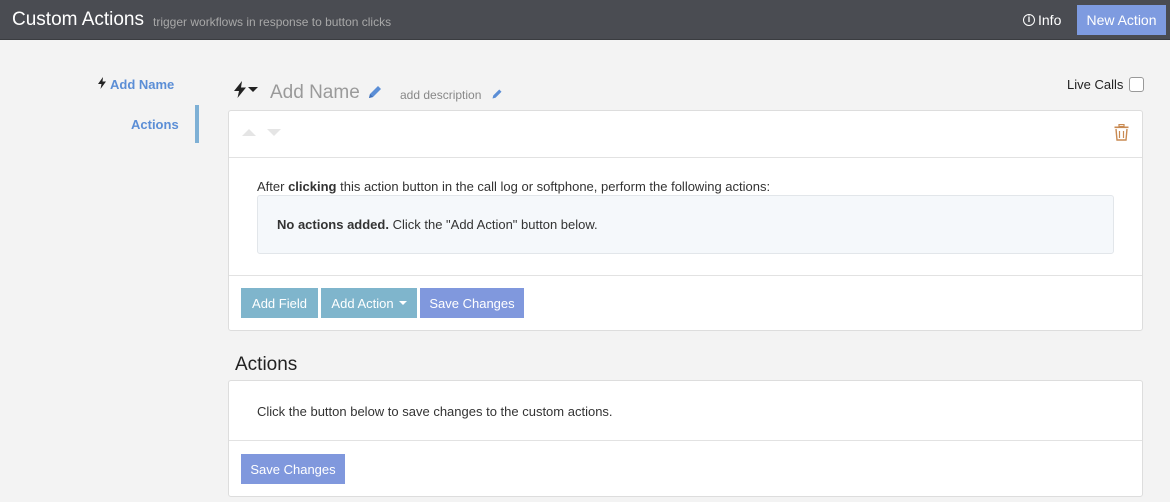  I want to click on sidebar-item-label: Actions, so click(155, 124).